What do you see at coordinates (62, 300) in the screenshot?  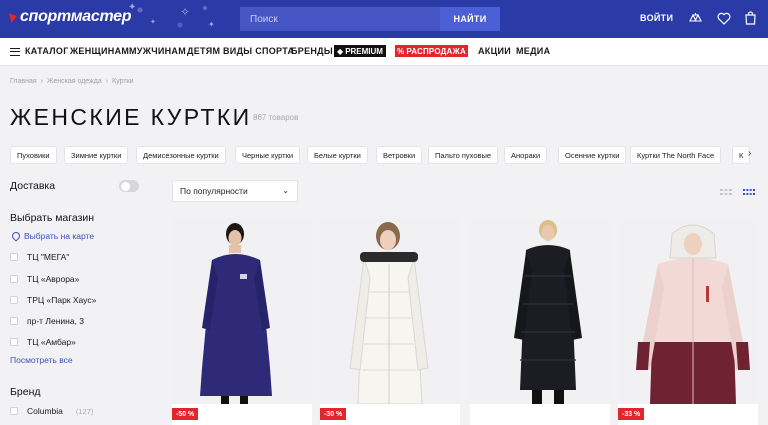 I see `store-label: ТРЦ «Парк Хаус»` at bounding box center [62, 300].